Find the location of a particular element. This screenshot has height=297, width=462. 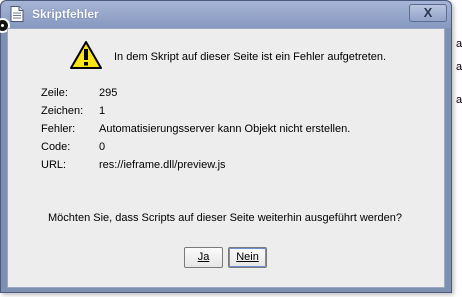

no-button: Nein is located at coordinates (247, 257).